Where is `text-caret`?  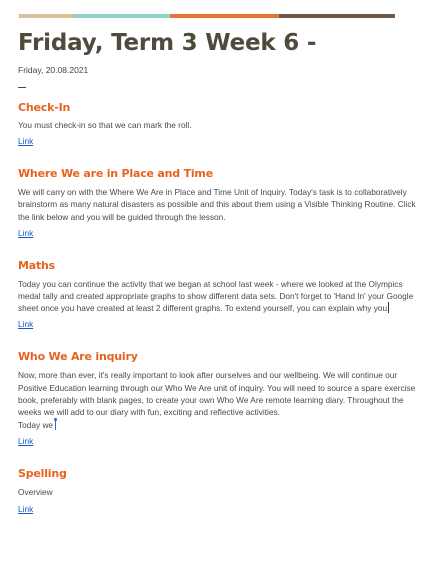 text-caret is located at coordinates (389, 308).